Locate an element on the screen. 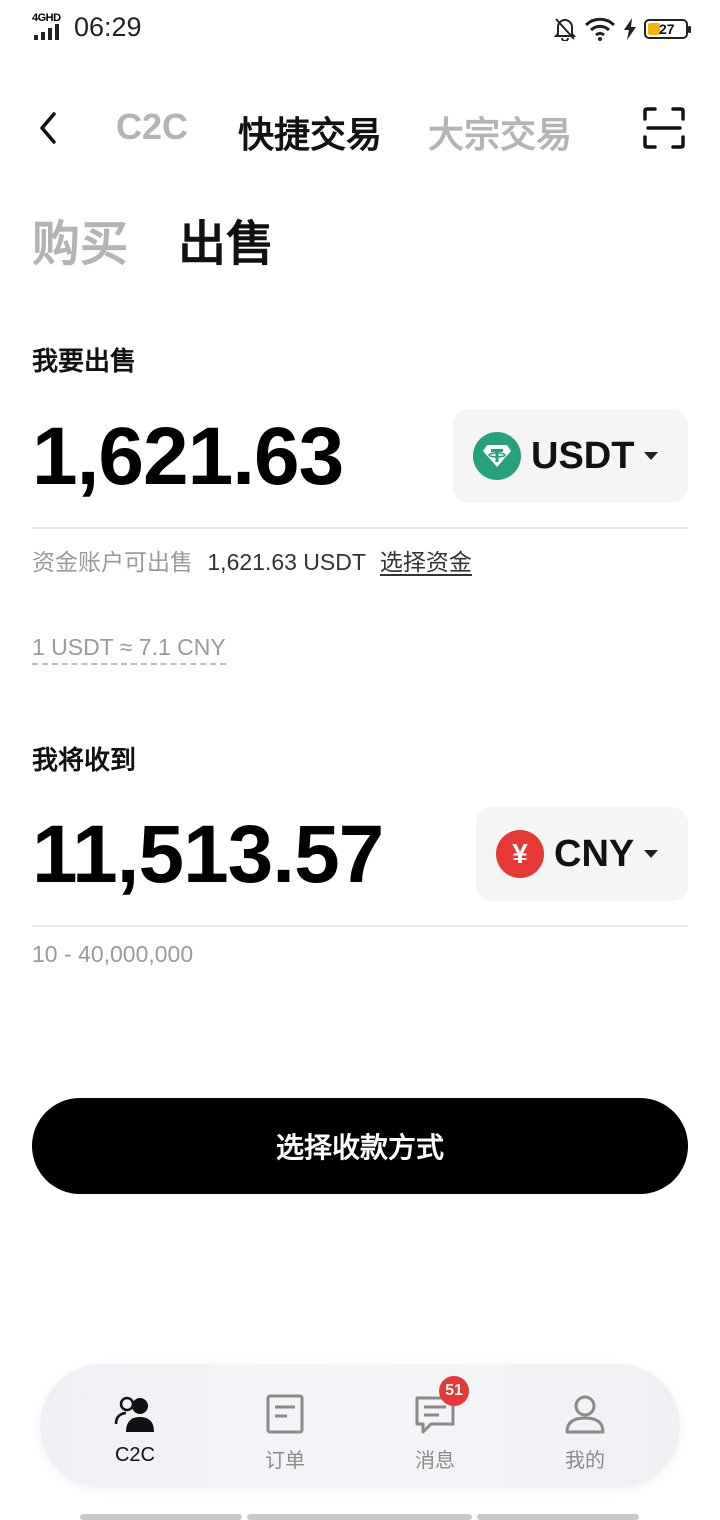  select-funds-link: 选择资金 is located at coordinates (426, 562).